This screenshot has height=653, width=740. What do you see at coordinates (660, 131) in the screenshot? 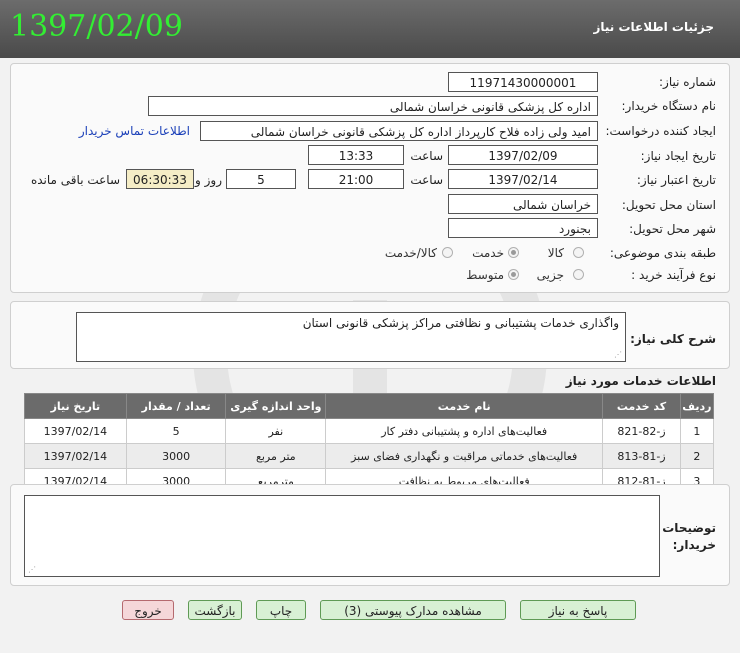
I see `requester-label: ایجاد کننده درخواست:` at bounding box center [660, 131].